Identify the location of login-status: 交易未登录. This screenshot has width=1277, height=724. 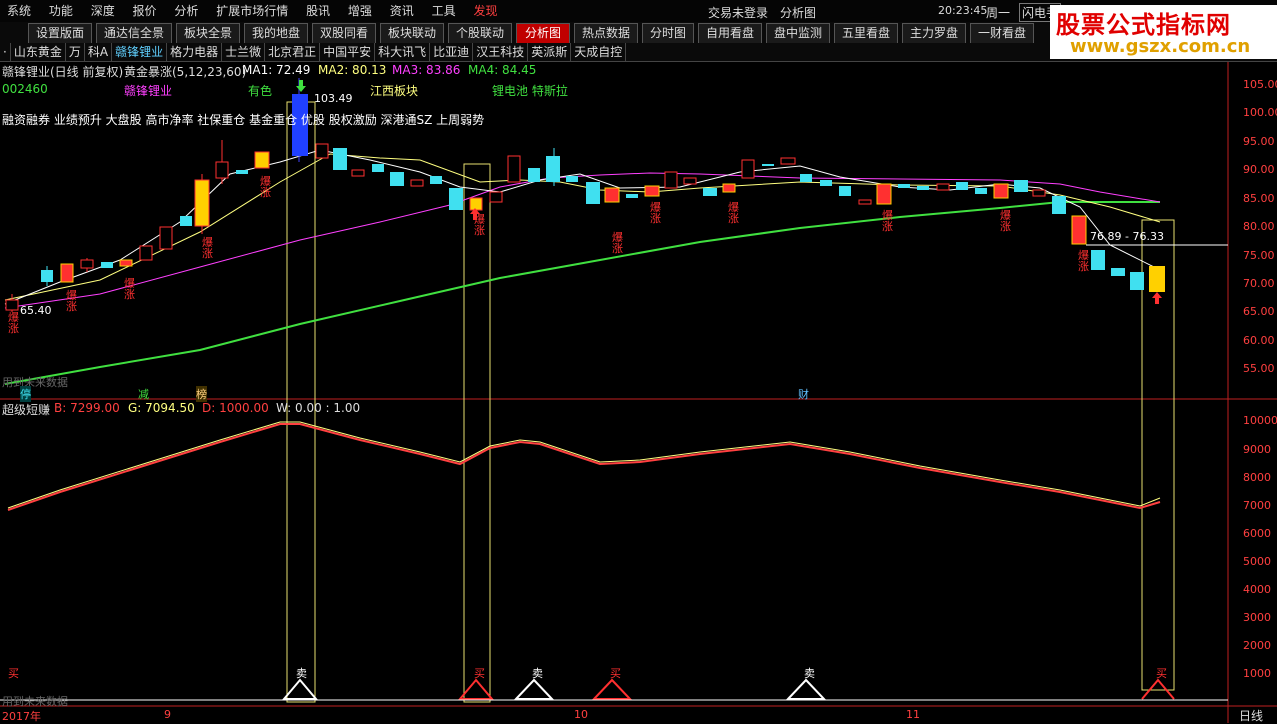
(738, 12).